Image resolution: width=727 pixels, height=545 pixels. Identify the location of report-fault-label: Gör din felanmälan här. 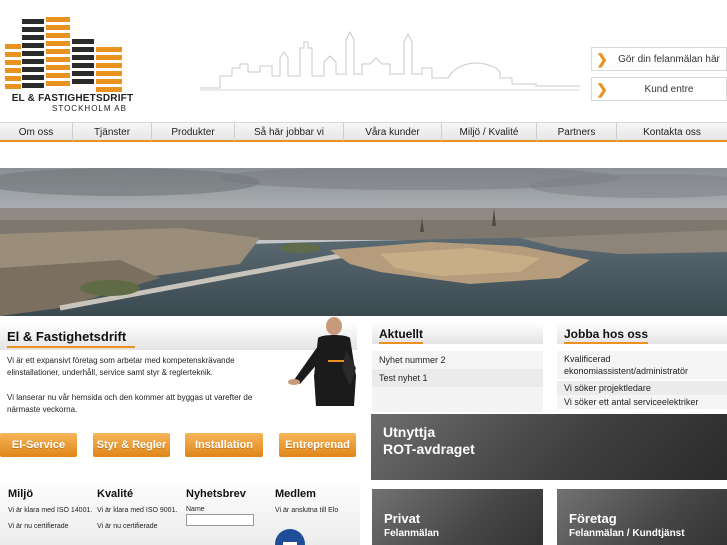
(669, 59).